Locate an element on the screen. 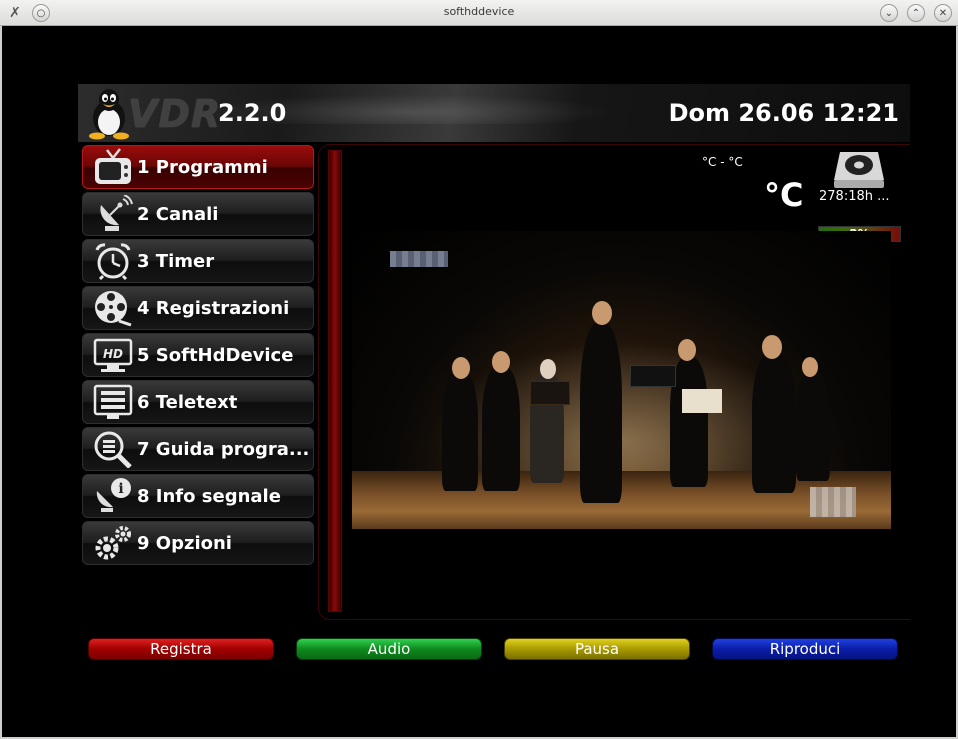 Image resolution: width=958 pixels, height=739 pixels. menu-item-label: 9 Opzioni is located at coordinates (184, 543).